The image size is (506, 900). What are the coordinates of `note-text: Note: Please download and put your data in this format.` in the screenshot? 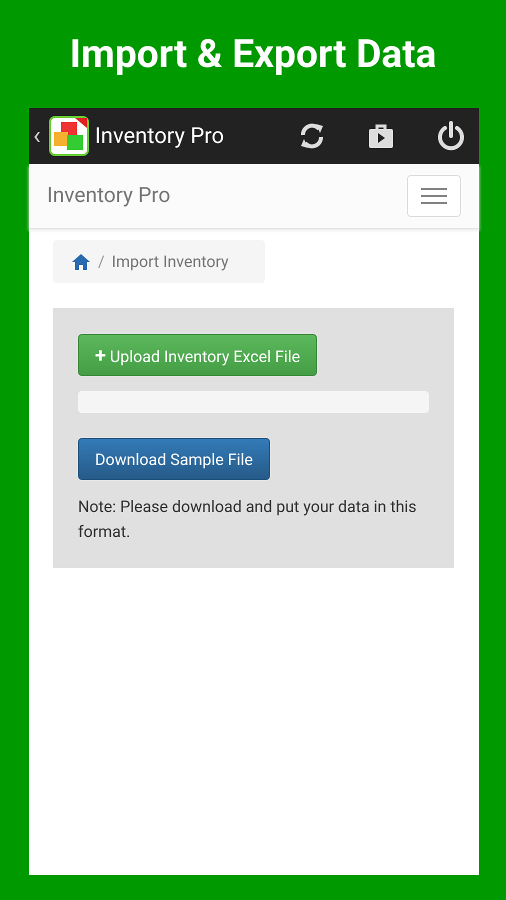 It's located at (248, 519).